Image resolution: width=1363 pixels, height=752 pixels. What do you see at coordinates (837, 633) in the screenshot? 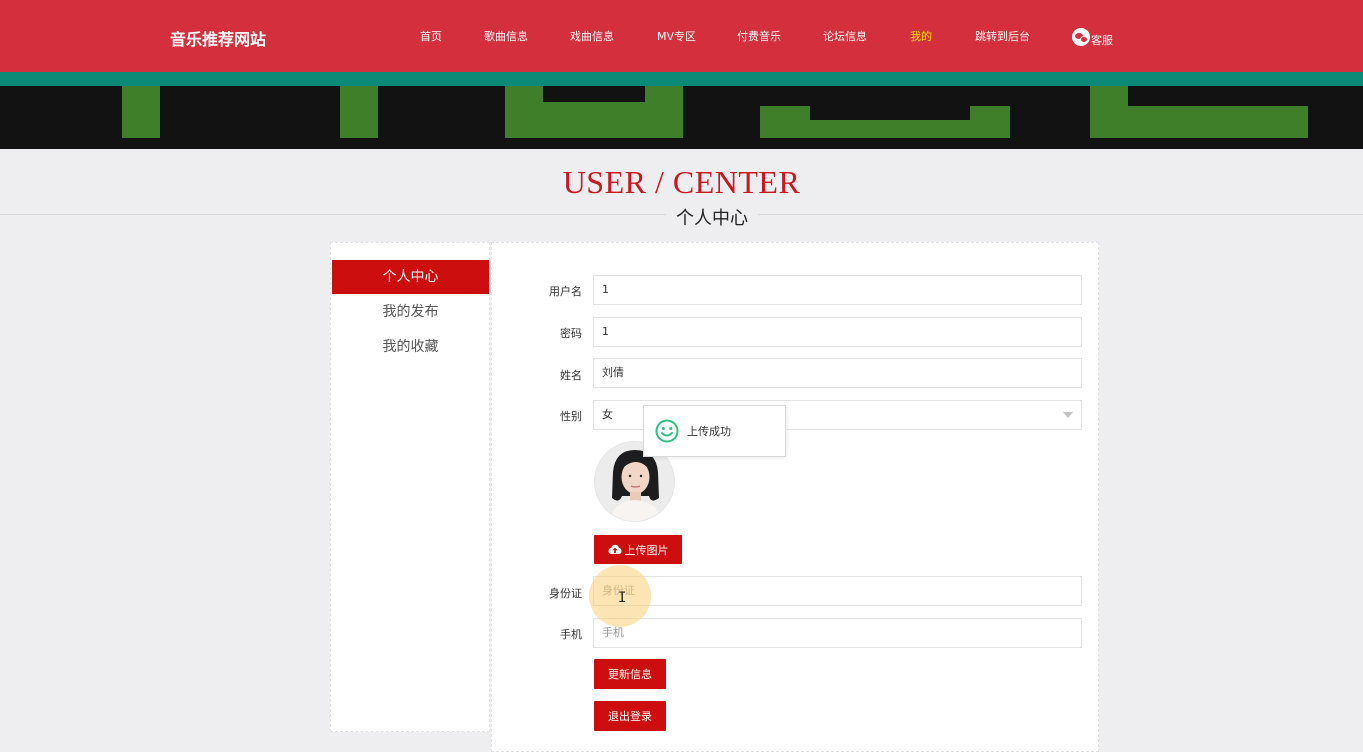
I see `phone-field: 手机` at bounding box center [837, 633].